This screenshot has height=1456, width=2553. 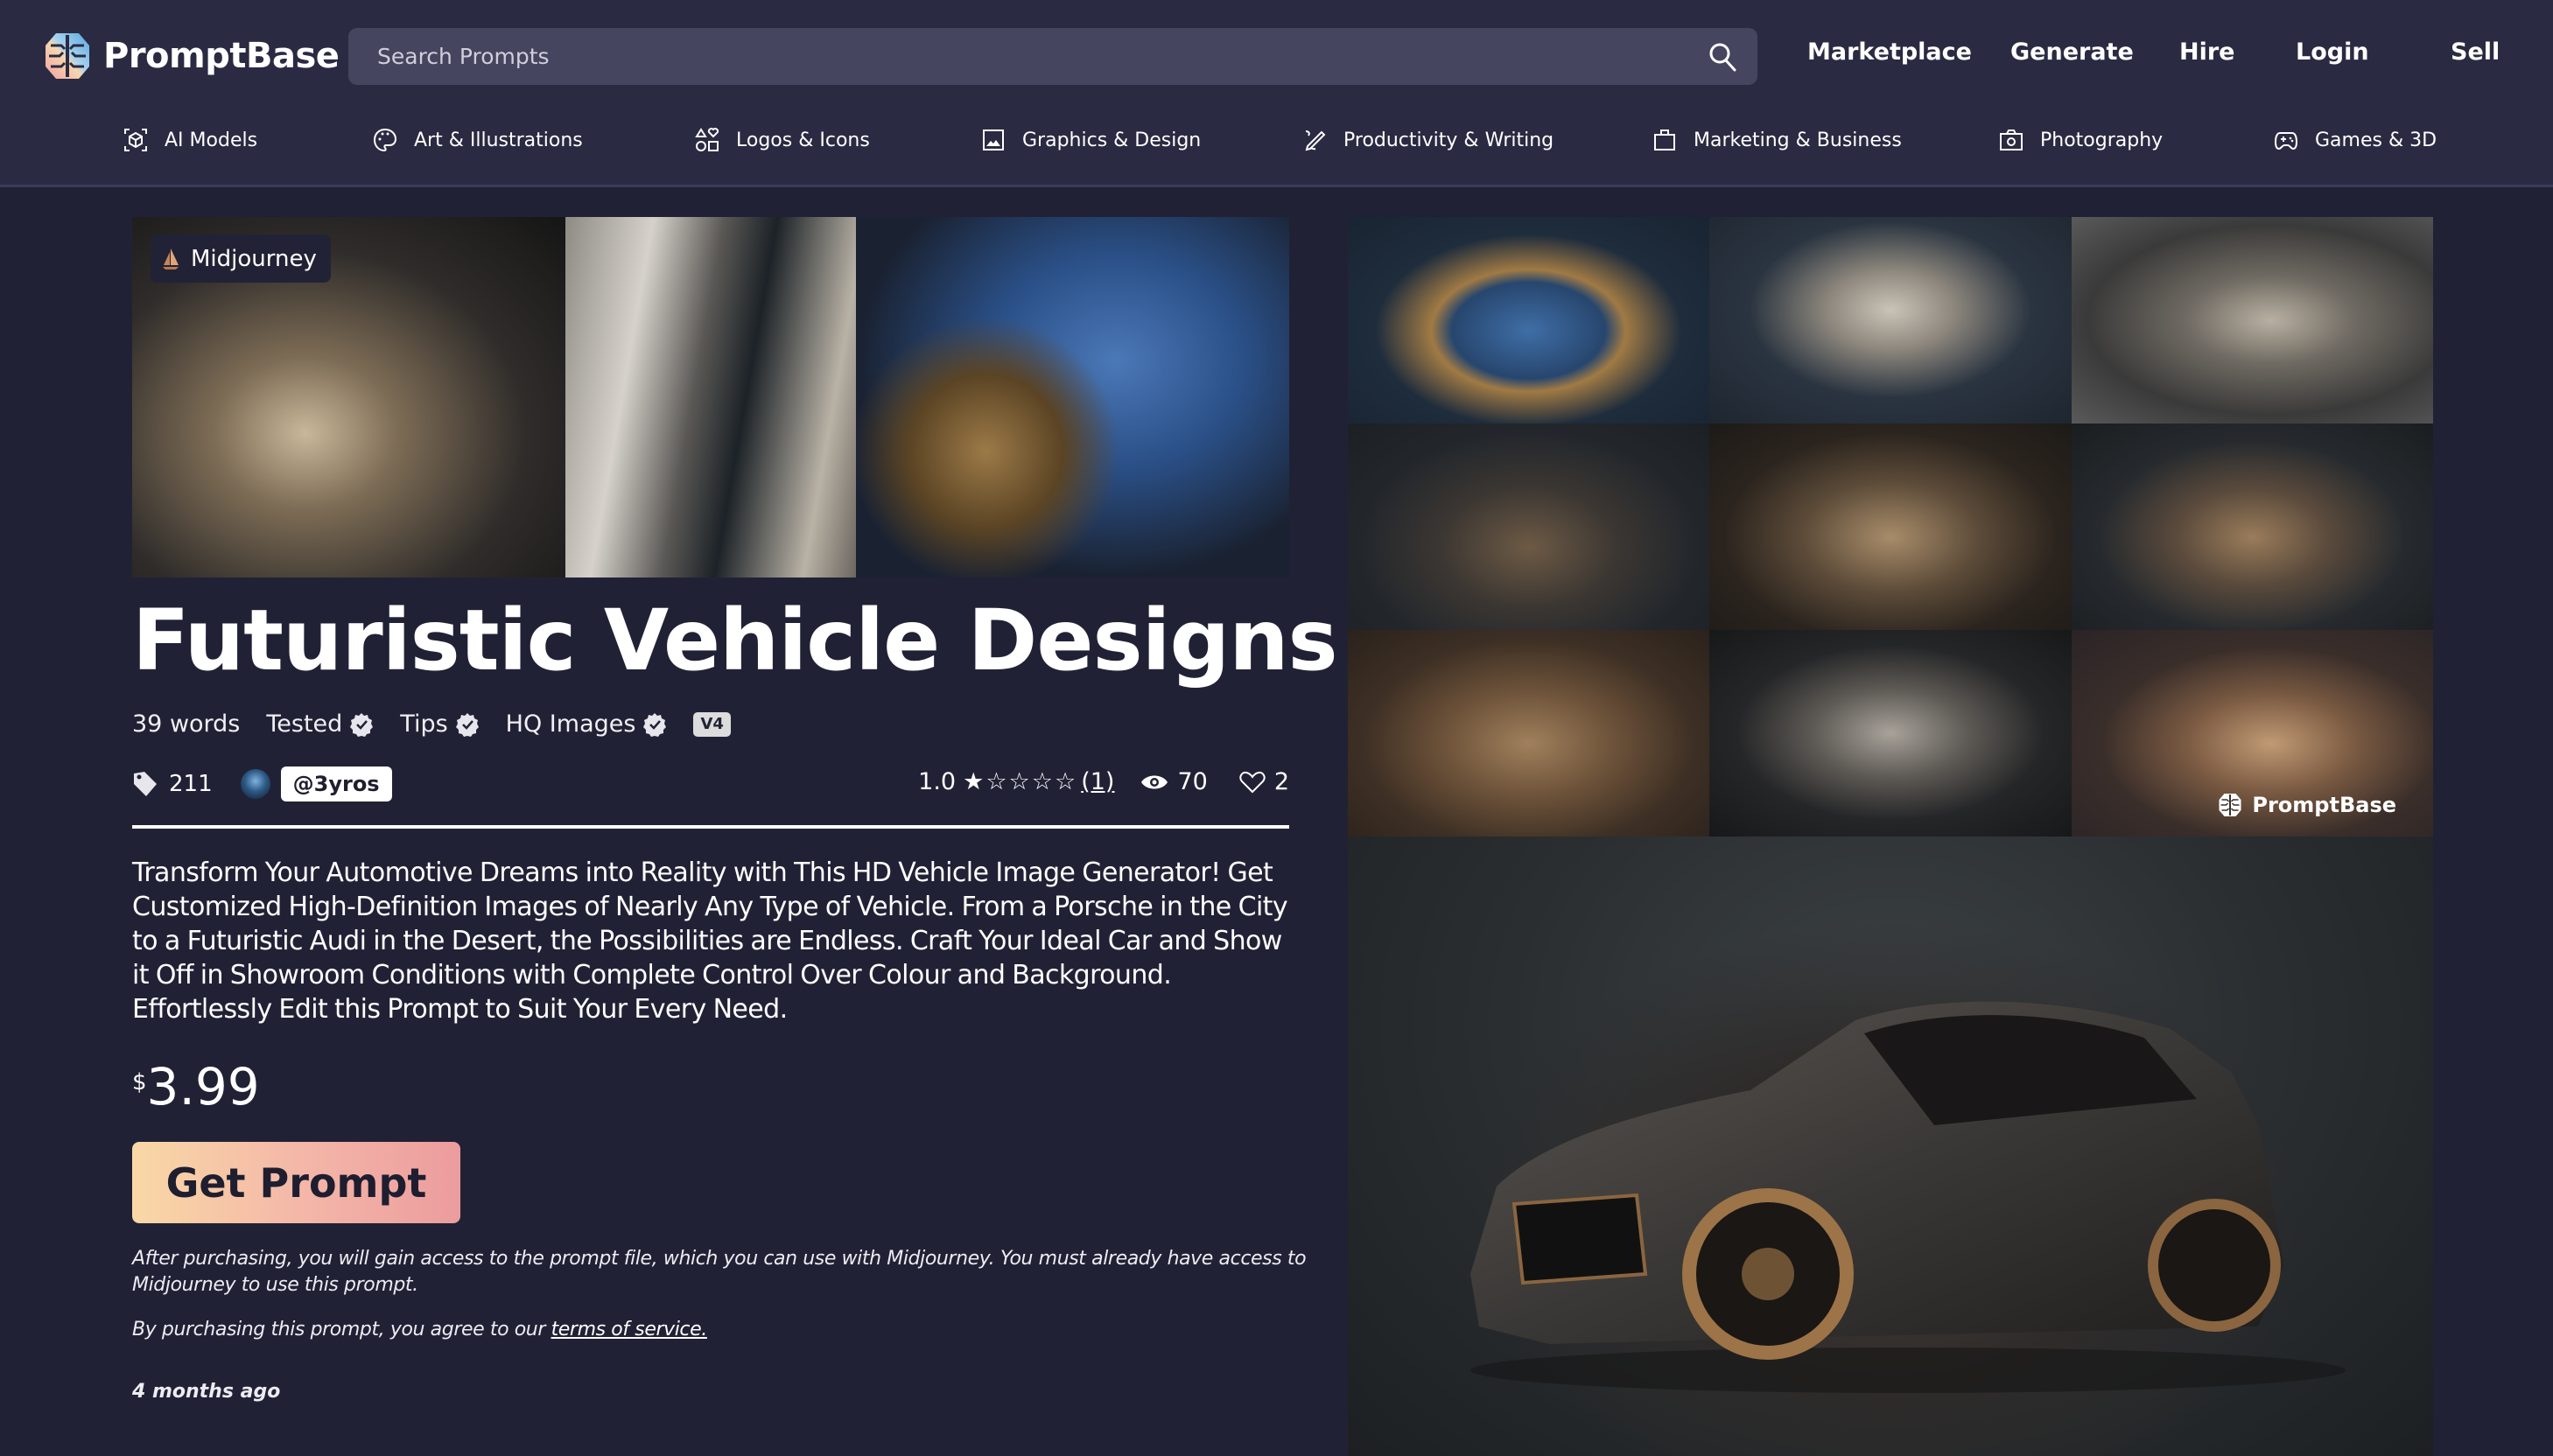 I want to click on eye-icon, so click(x=1154, y=781).